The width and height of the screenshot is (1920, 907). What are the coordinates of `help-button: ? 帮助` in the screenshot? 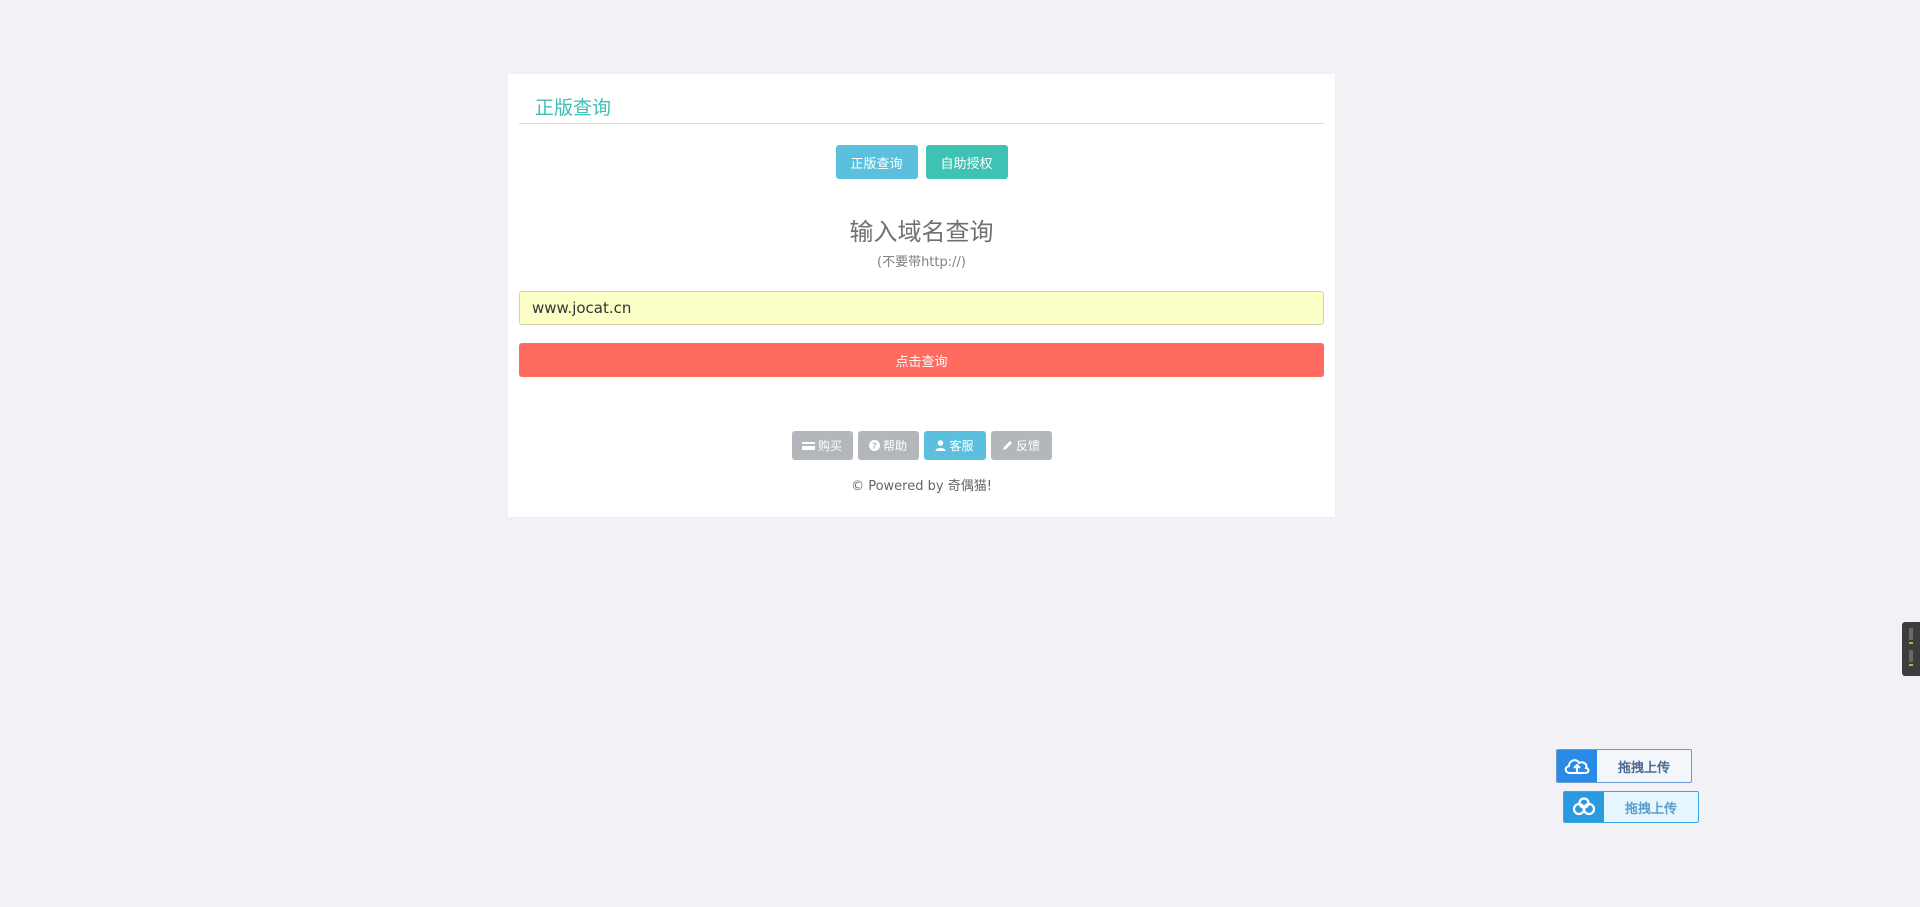 It's located at (888, 445).